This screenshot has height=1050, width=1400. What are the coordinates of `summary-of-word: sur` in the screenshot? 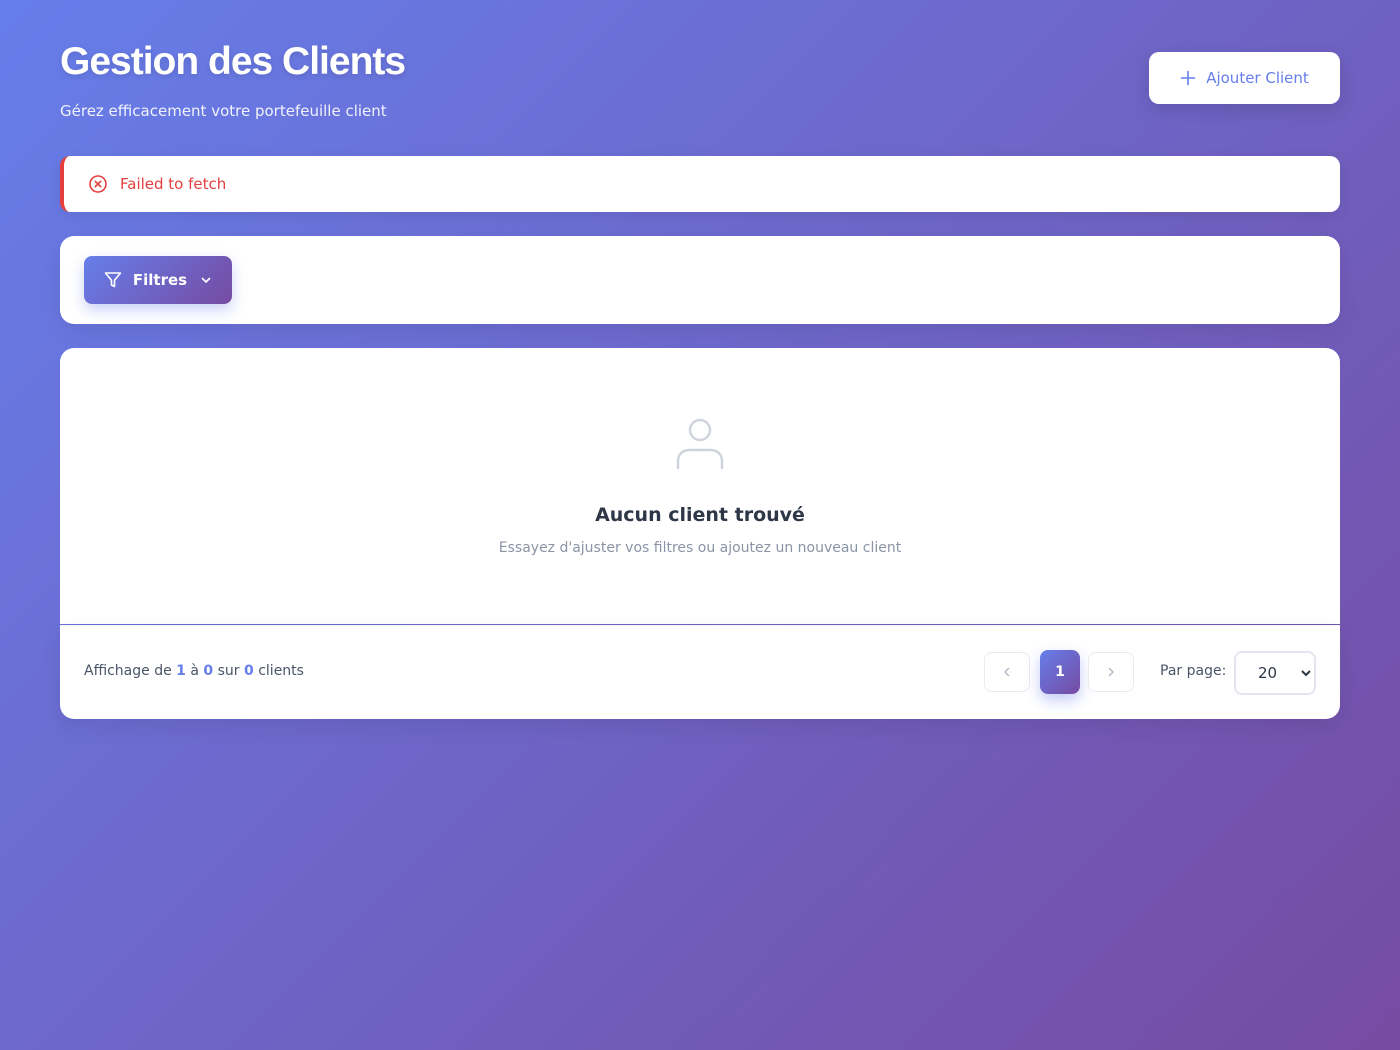 It's located at (228, 671).